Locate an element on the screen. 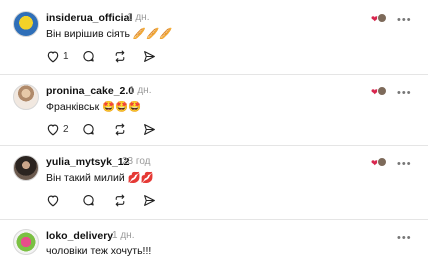  like-count: 2 is located at coordinates (66, 129).